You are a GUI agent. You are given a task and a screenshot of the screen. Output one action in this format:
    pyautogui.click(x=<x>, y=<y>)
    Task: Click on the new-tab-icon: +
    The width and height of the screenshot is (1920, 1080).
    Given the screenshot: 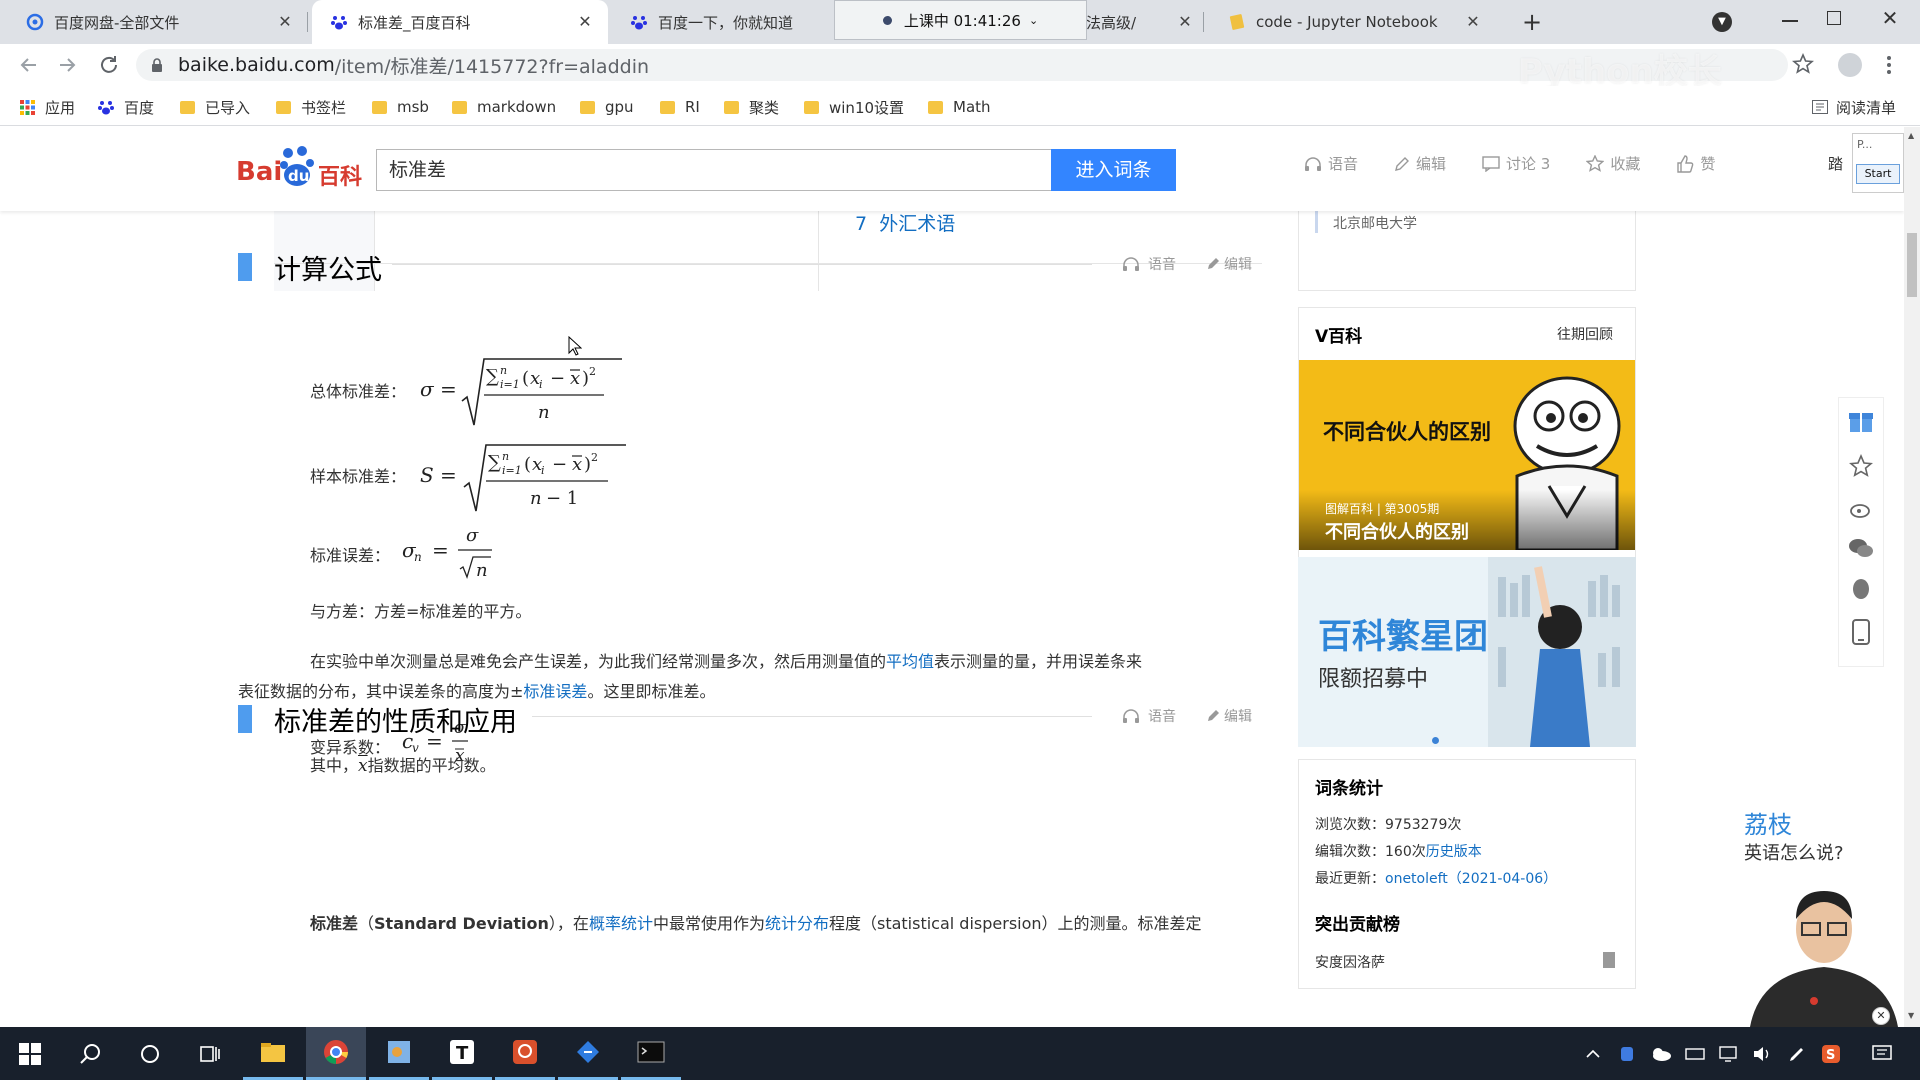 What is the action you would take?
    pyautogui.click(x=1532, y=22)
    